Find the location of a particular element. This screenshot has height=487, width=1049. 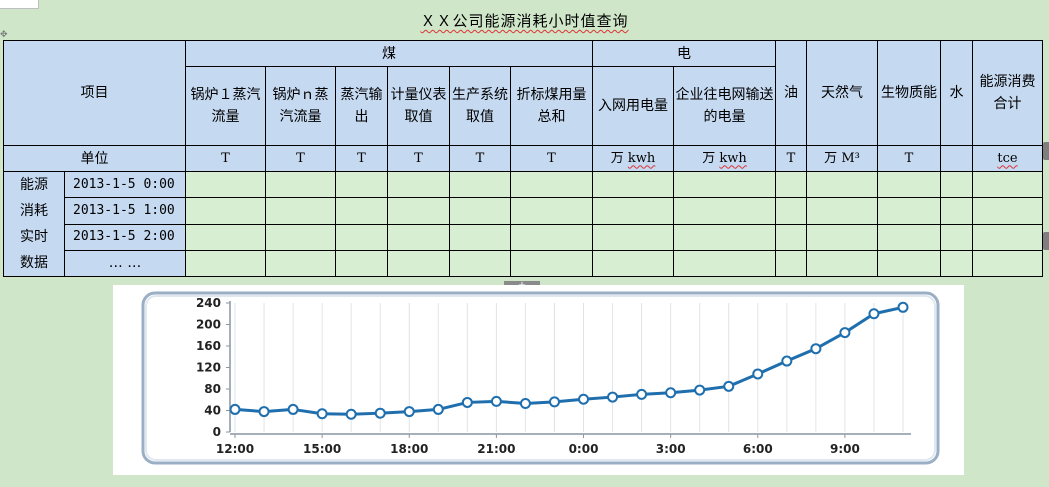

x-tick-label: 18:00 is located at coordinates (409, 449).